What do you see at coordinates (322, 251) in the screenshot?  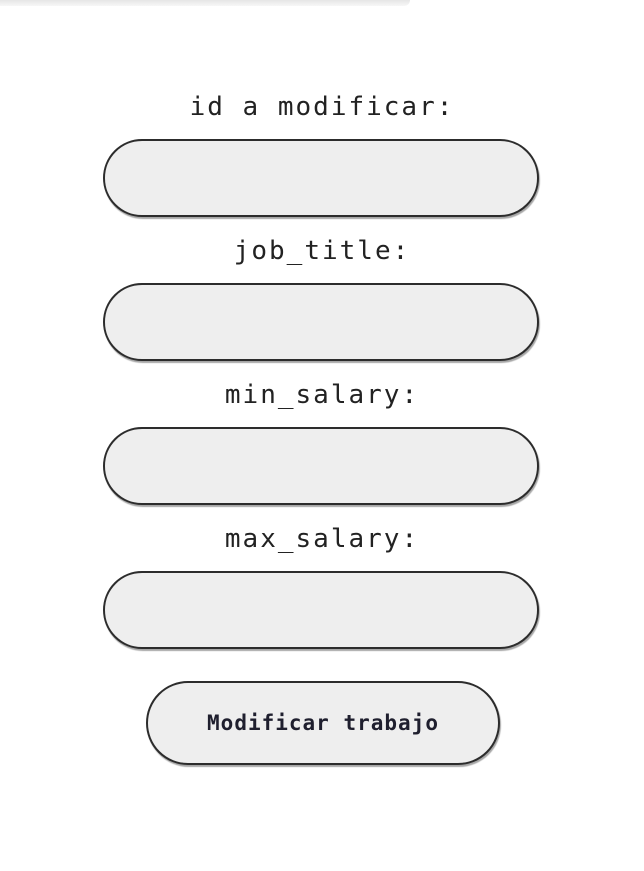 I see `job-title-label: job_title:` at bounding box center [322, 251].